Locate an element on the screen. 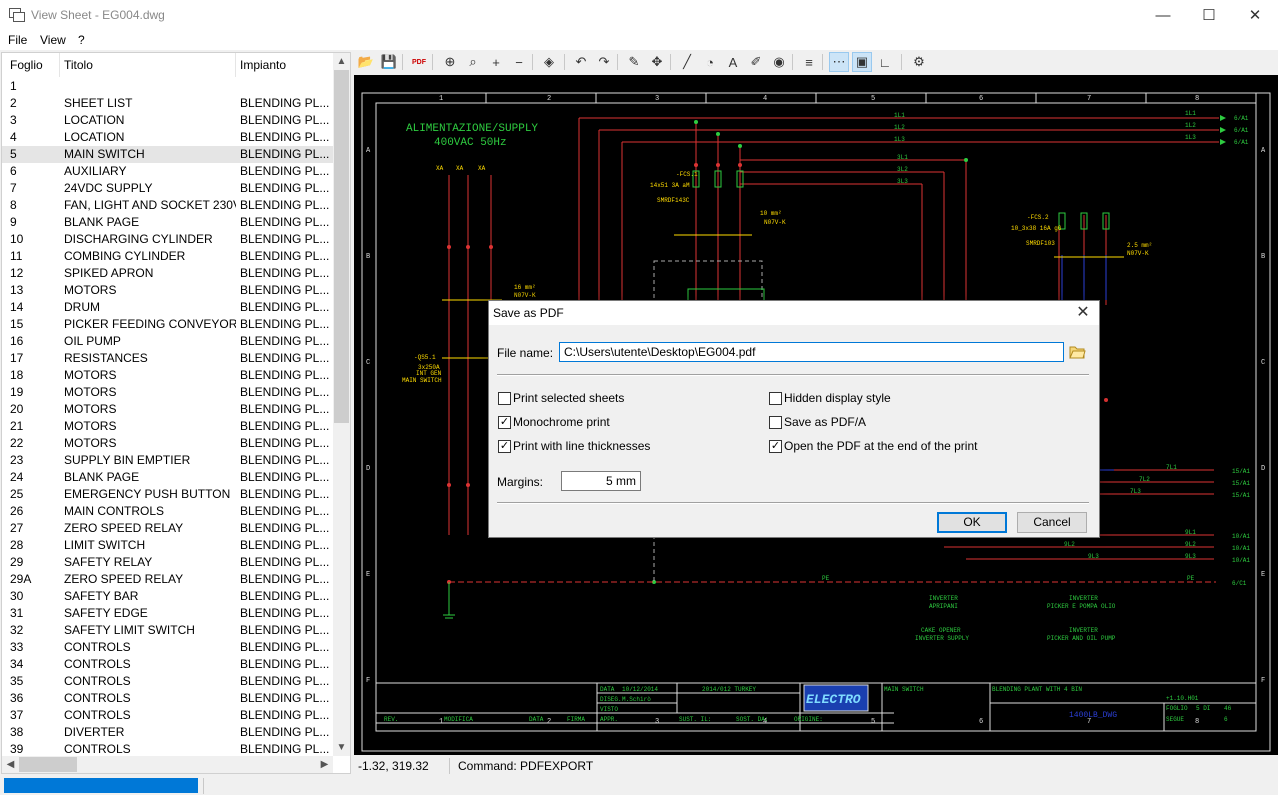  checkbox-label: Hidden display style is located at coordinates (837, 398).